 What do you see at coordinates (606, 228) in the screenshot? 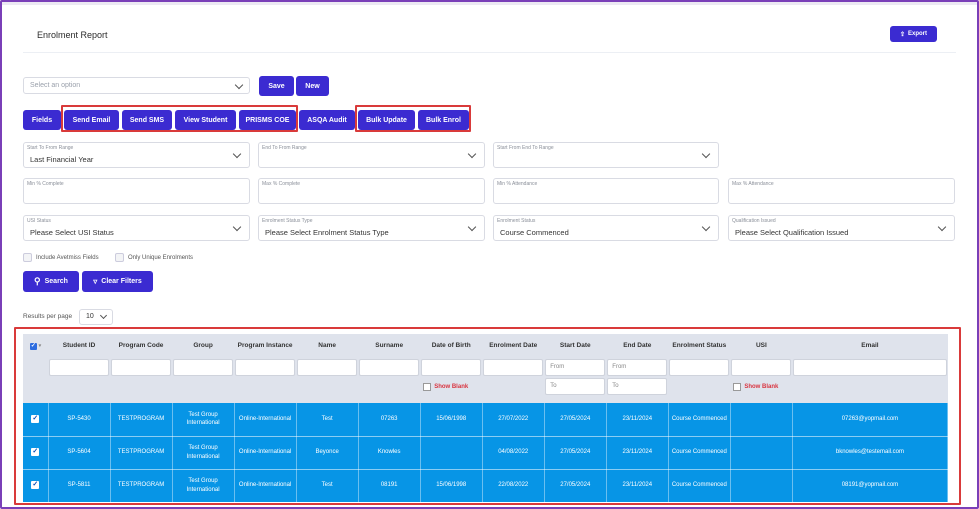
I see `enrolment-status-select: Enrolment Status Course Commenced` at bounding box center [606, 228].